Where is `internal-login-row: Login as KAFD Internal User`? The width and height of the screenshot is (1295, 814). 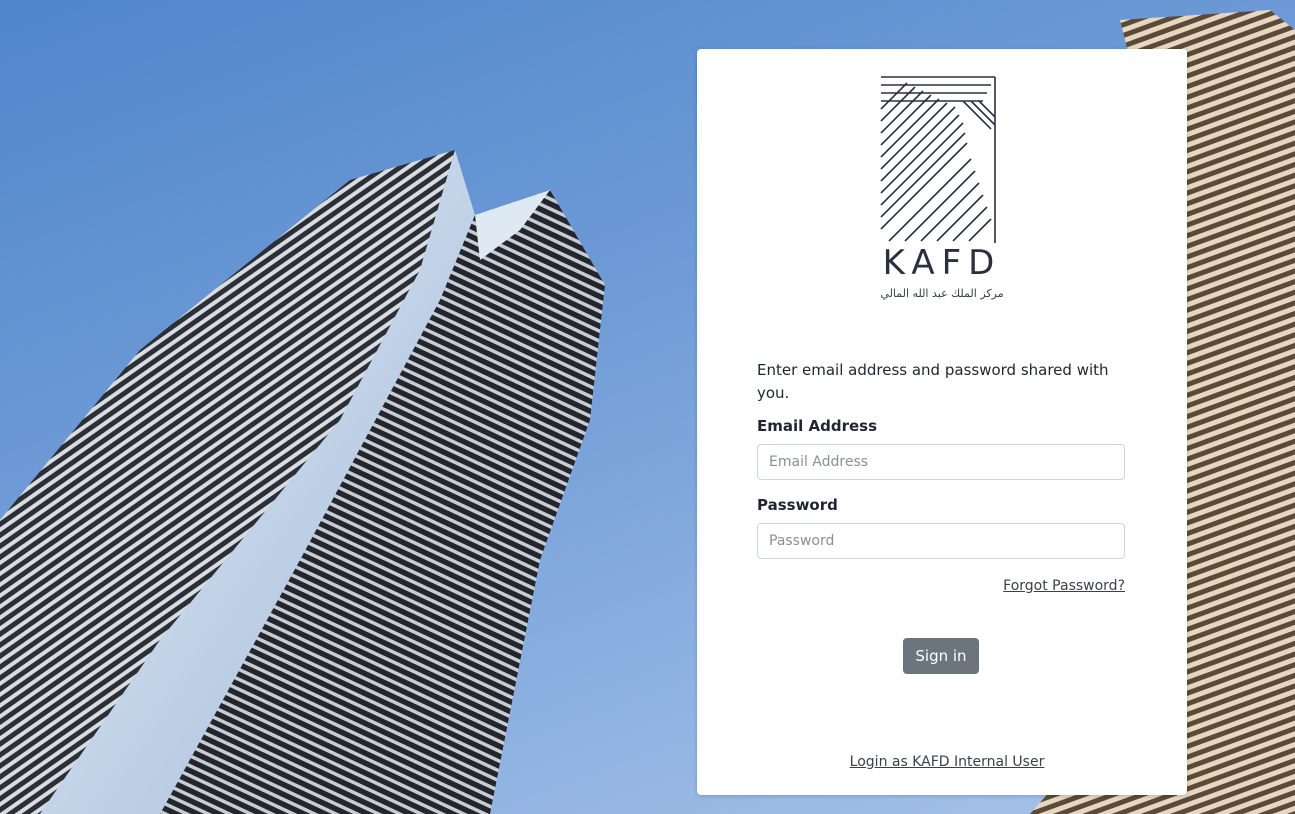
internal-login-row: Login as KAFD Internal User is located at coordinates (947, 760).